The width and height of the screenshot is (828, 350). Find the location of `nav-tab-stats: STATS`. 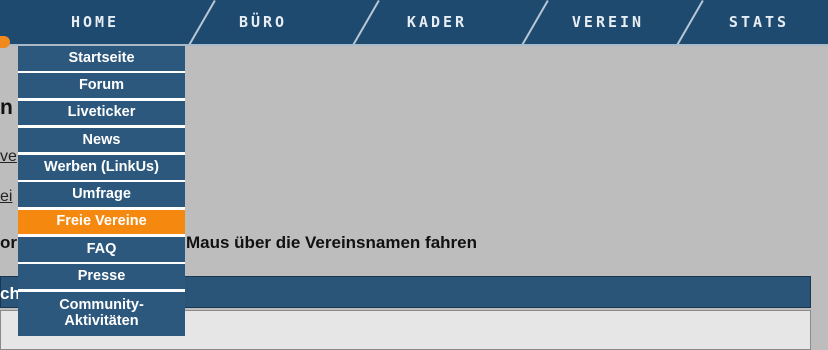

nav-tab-stats: STATS is located at coordinates (756, 22).